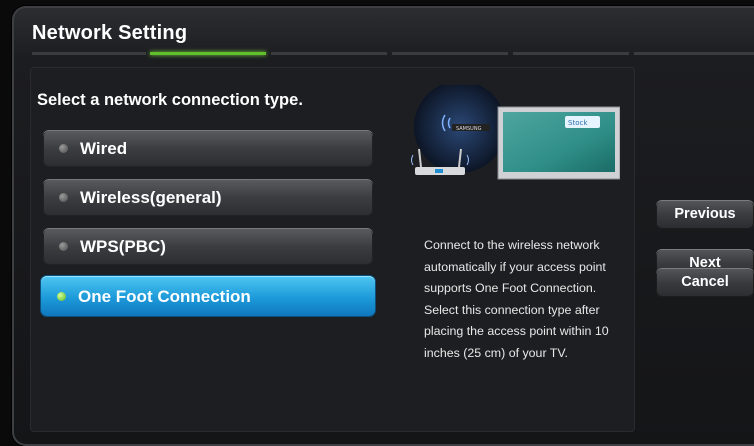  What do you see at coordinates (110, 33) in the screenshot?
I see `dialog-title: Network Setting` at bounding box center [110, 33].